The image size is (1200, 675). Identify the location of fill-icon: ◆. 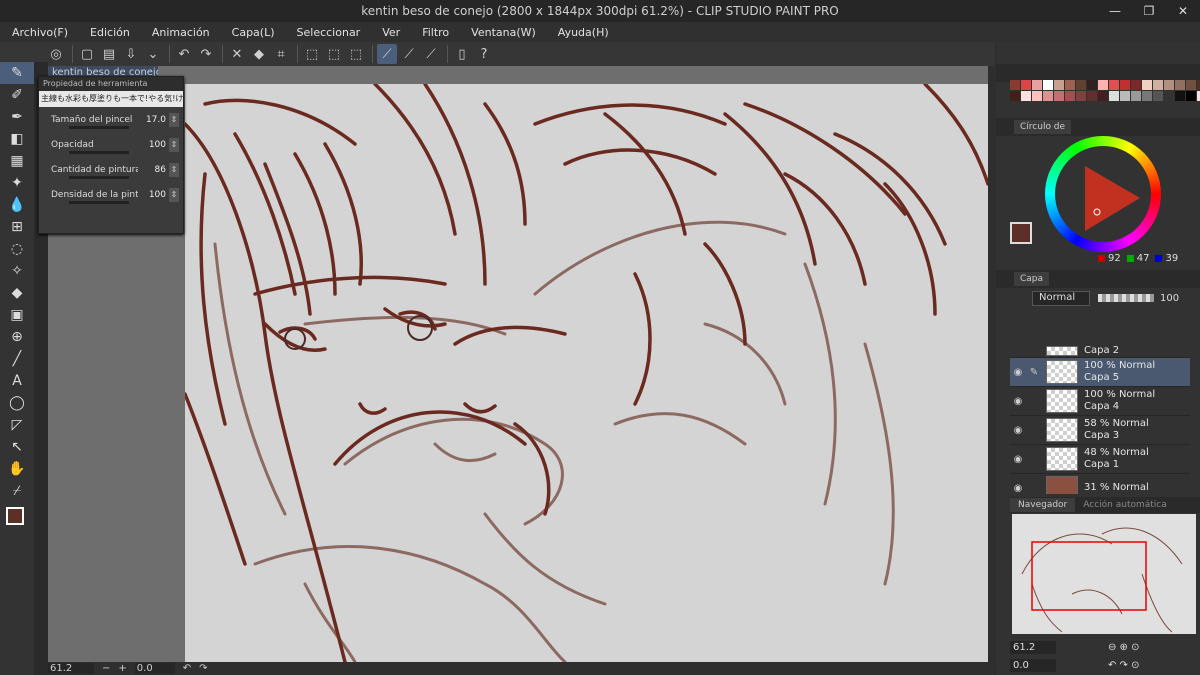
(259, 54).